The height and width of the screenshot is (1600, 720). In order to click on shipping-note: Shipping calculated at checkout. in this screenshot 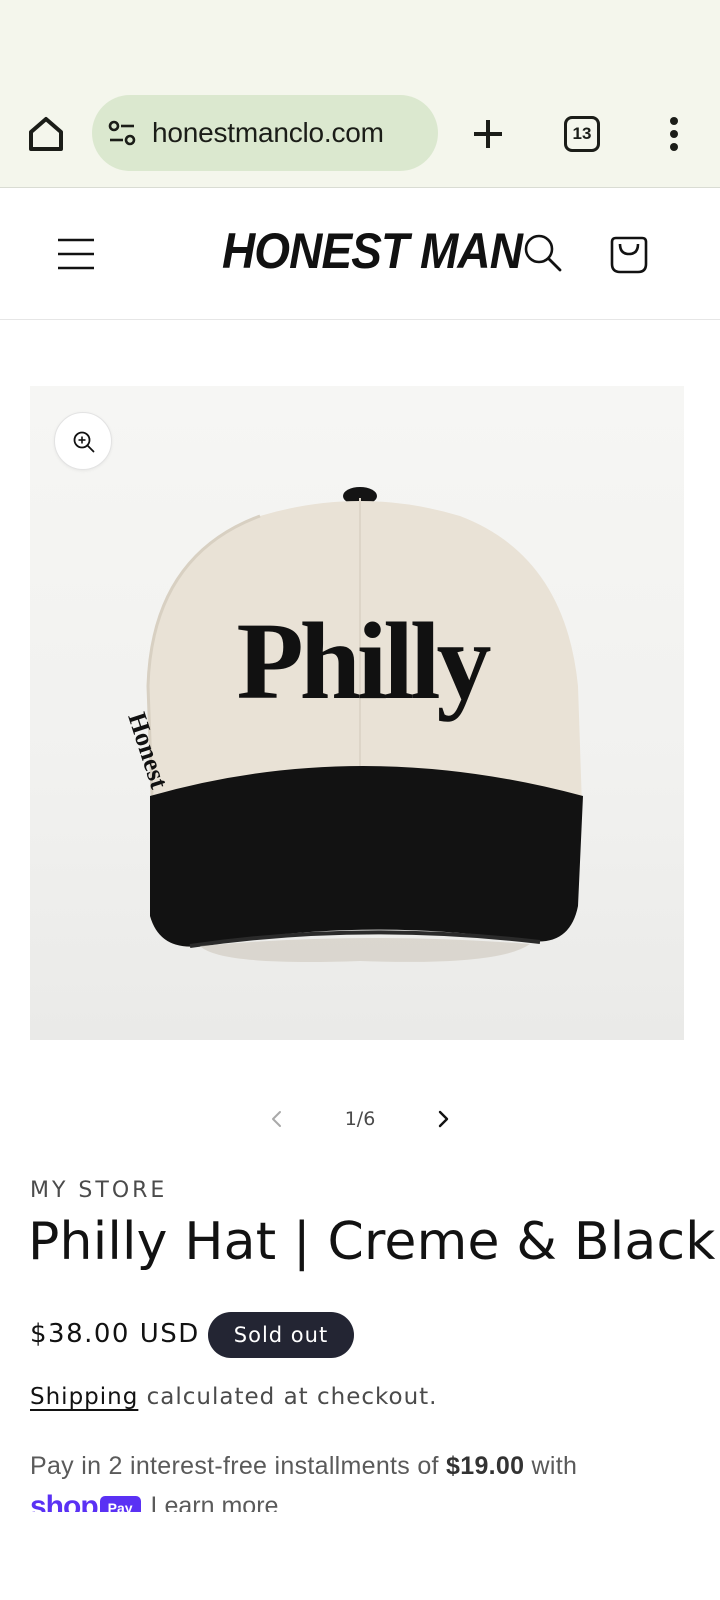, I will do `click(234, 1397)`.